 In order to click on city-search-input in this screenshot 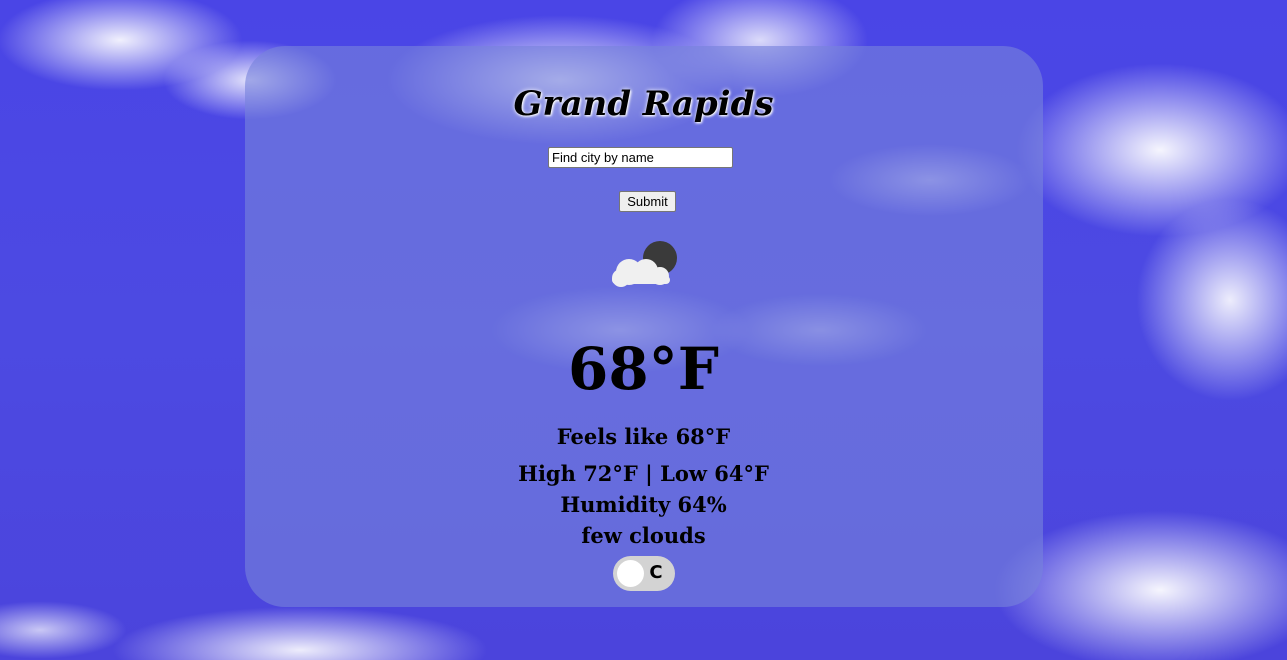, I will do `click(640, 157)`.